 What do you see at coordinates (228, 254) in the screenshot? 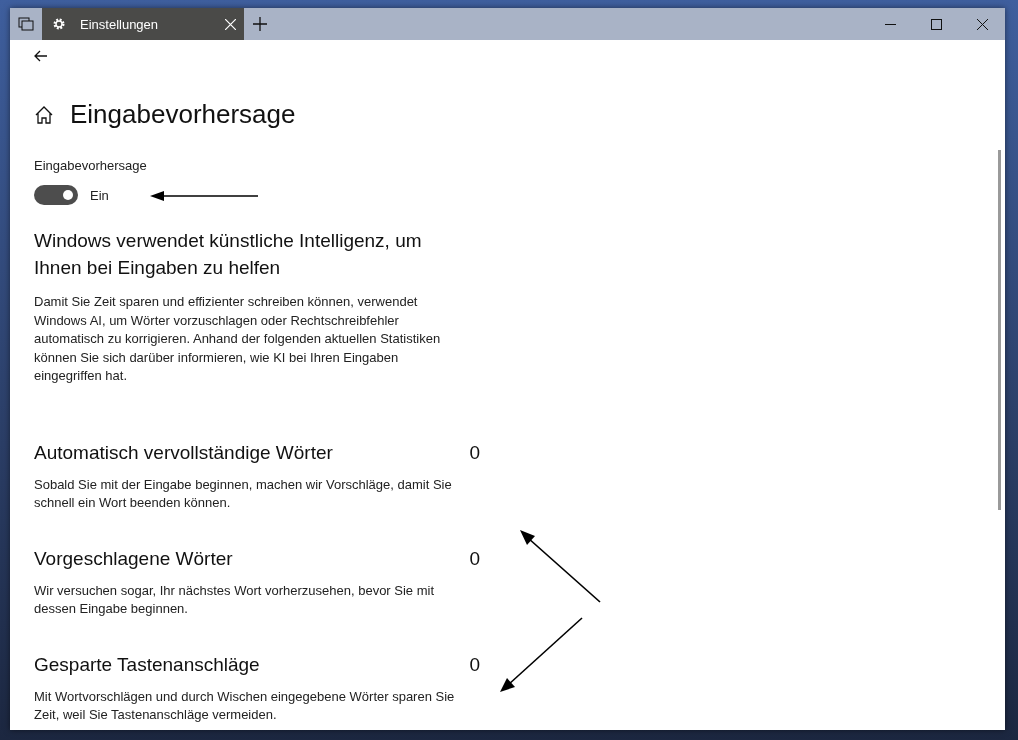
I see `section-heading: Windows verwendet künstliche Intelligenz, um Ihnen bei Eingaben zu helfen` at bounding box center [228, 254].